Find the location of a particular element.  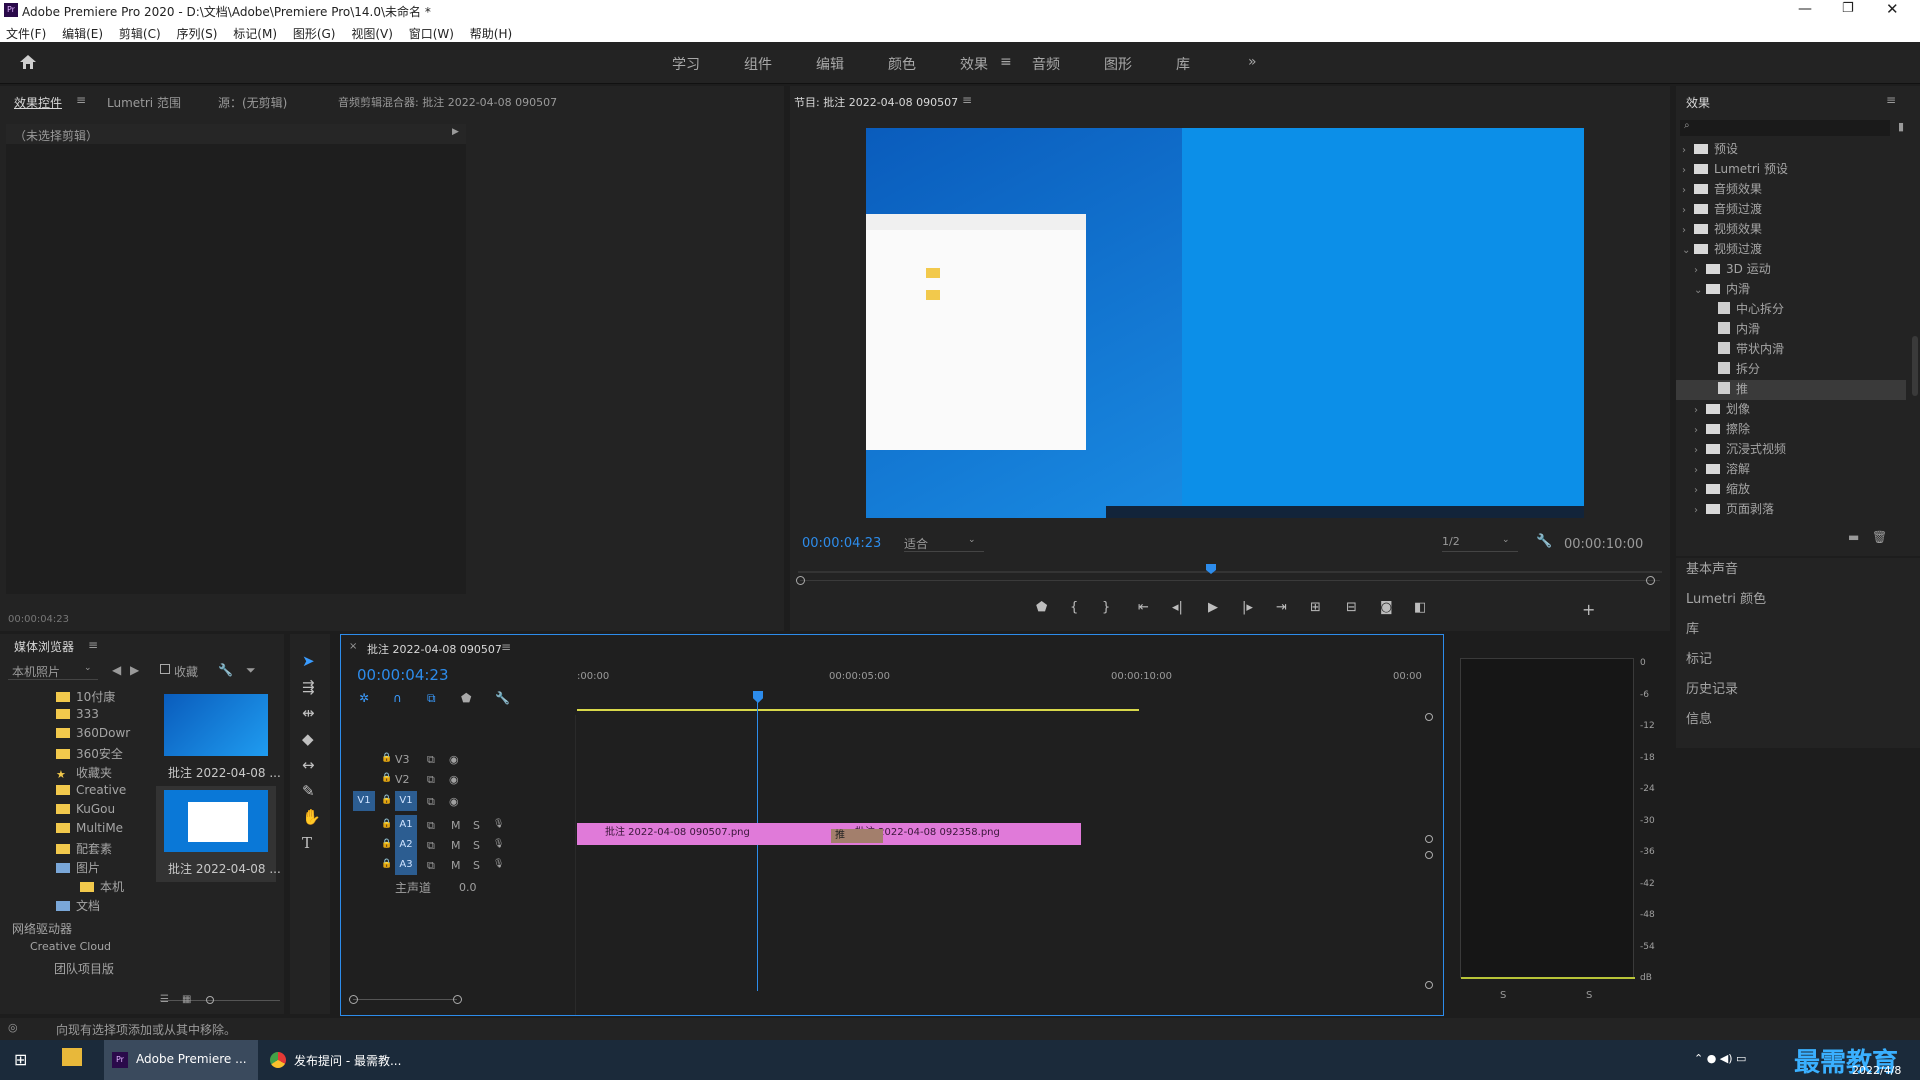

effects-tree-item: › 页面剥落 is located at coordinates (1791, 510).